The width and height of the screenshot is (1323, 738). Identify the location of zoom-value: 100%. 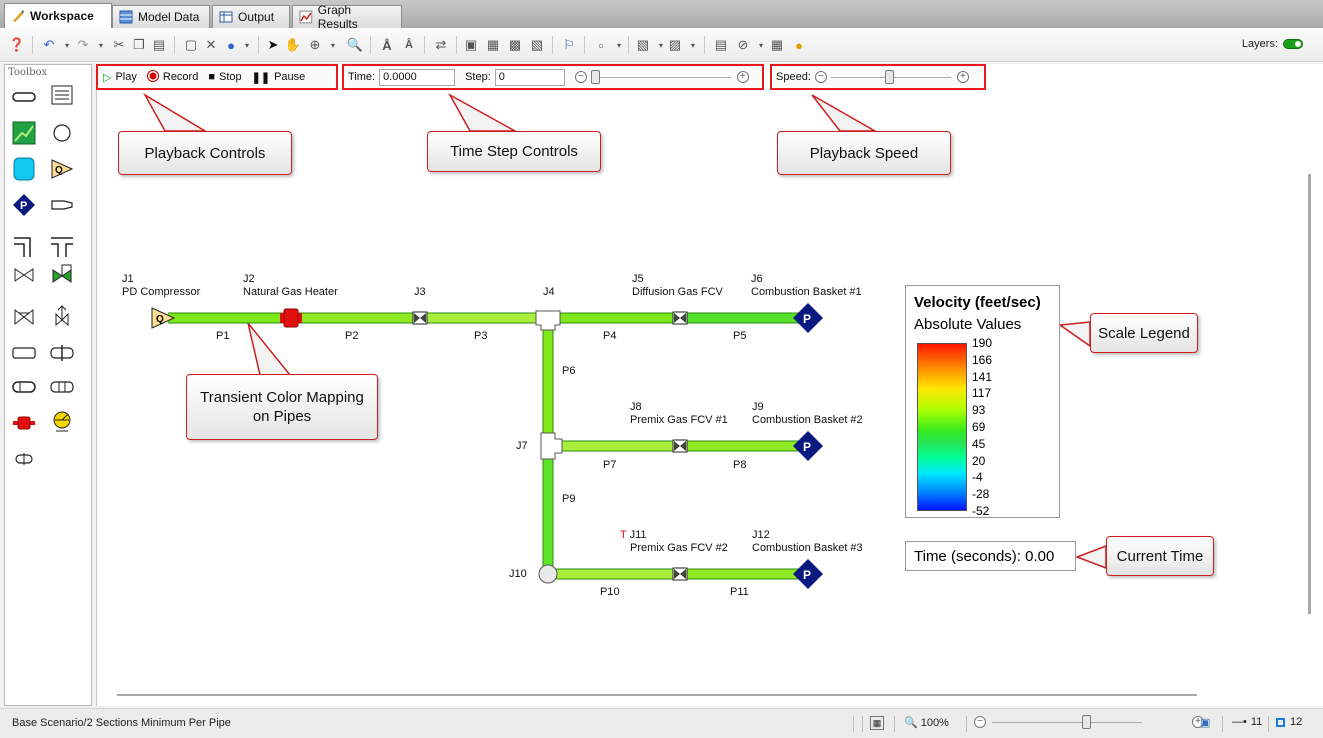
(934, 722).